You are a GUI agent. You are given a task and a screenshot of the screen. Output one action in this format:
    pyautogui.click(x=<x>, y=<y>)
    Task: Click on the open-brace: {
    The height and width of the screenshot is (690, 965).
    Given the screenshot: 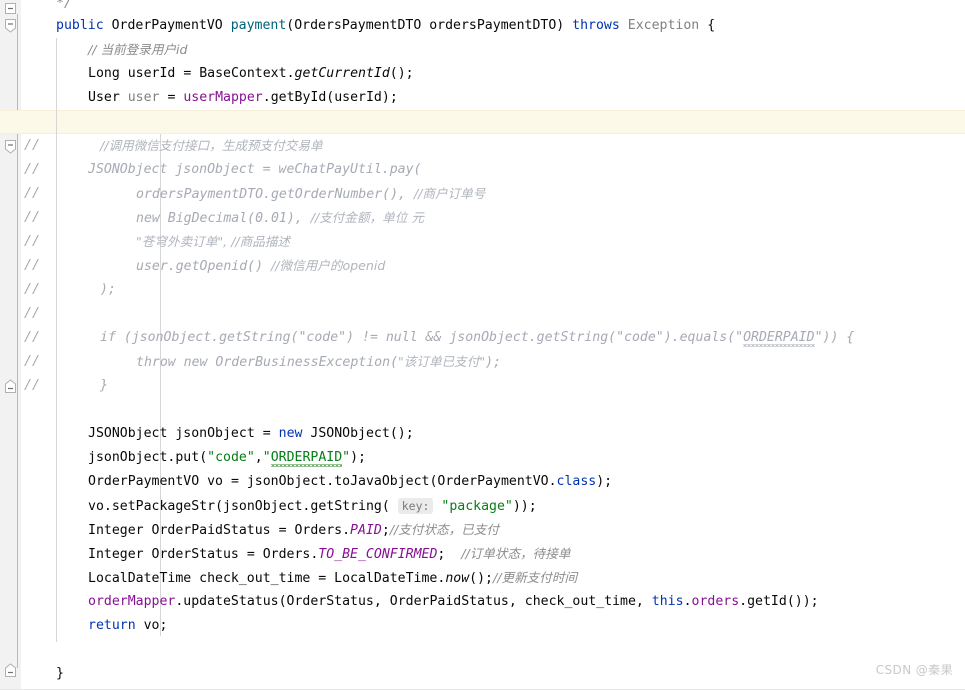 What is the action you would take?
    pyautogui.click(x=711, y=25)
    